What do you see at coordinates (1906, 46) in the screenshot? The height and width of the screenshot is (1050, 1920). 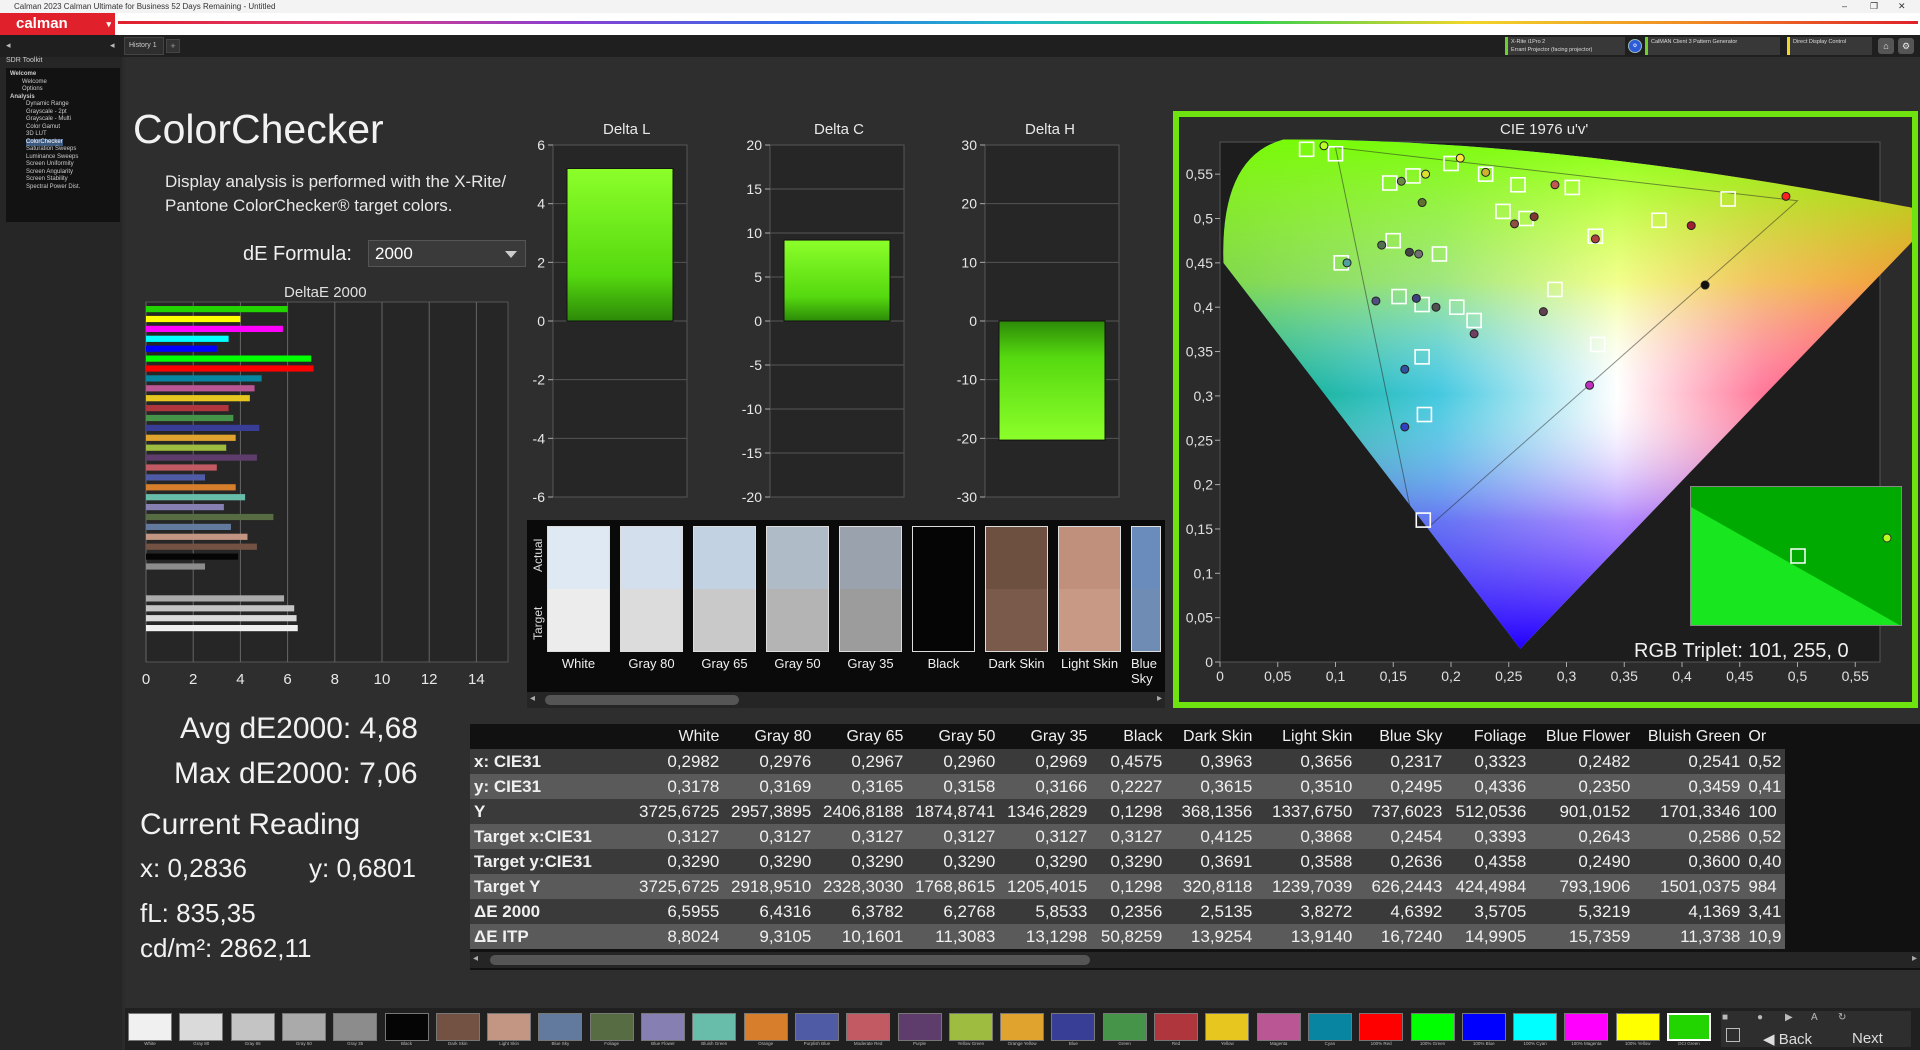 I see `settings-icon: ⚙` at bounding box center [1906, 46].